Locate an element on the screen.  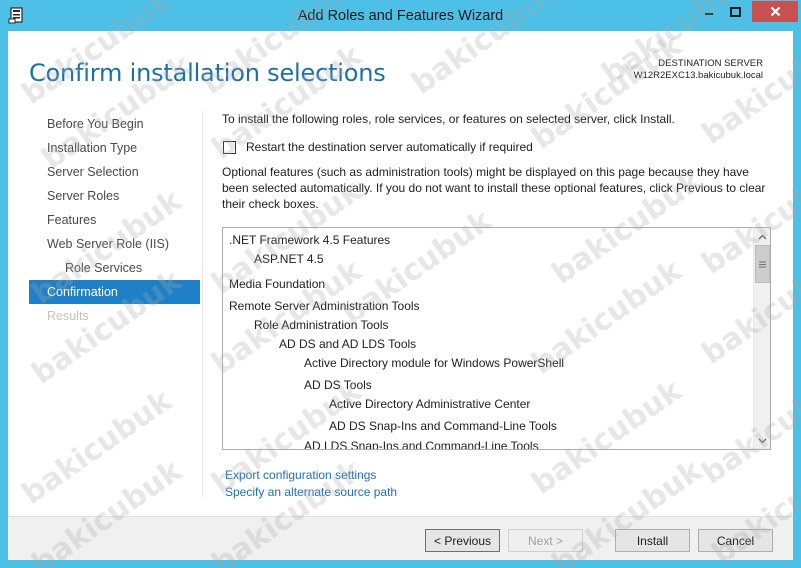
maximize-button is located at coordinates (735, 11).